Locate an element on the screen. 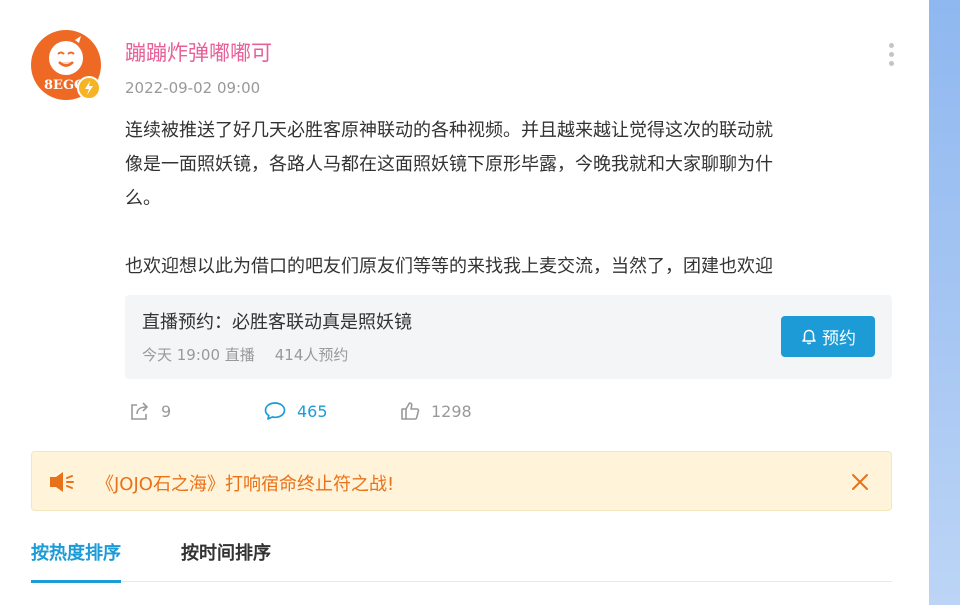  reserve-button-label: 预约 is located at coordinates (839, 339).